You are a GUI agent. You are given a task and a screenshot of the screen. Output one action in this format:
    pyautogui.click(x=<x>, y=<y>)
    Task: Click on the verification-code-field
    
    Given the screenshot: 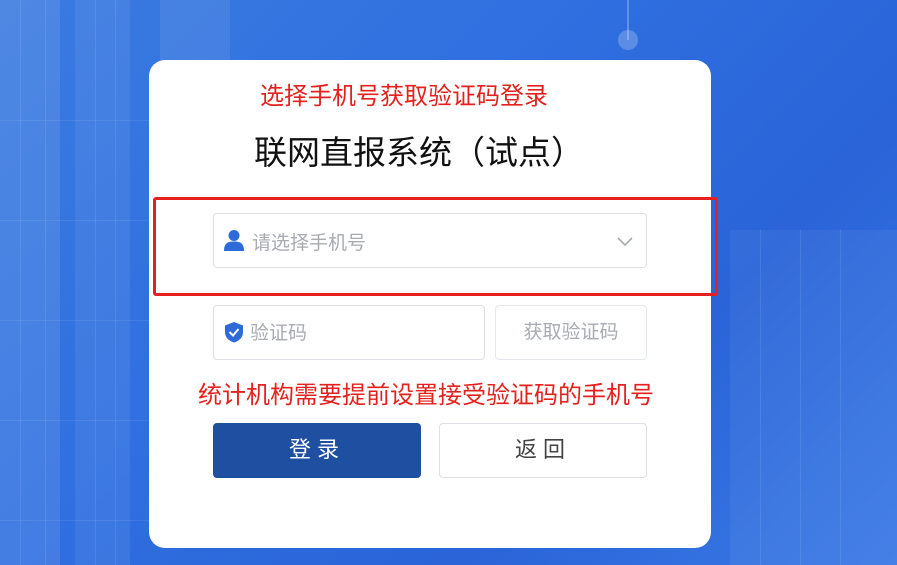 What is the action you would take?
    pyautogui.click(x=349, y=332)
    